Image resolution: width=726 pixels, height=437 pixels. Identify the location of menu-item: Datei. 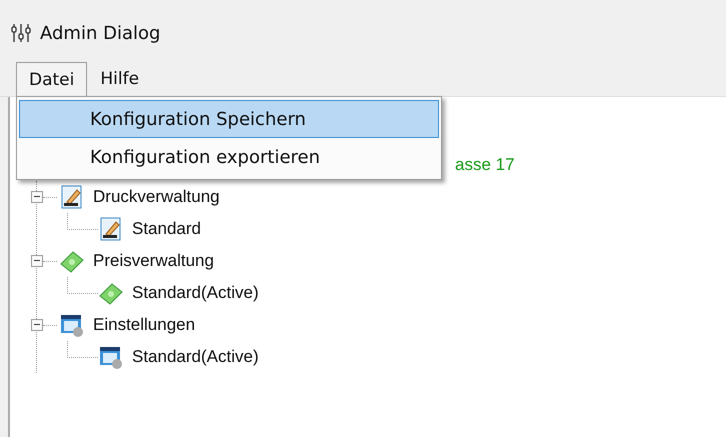
(52, 79).